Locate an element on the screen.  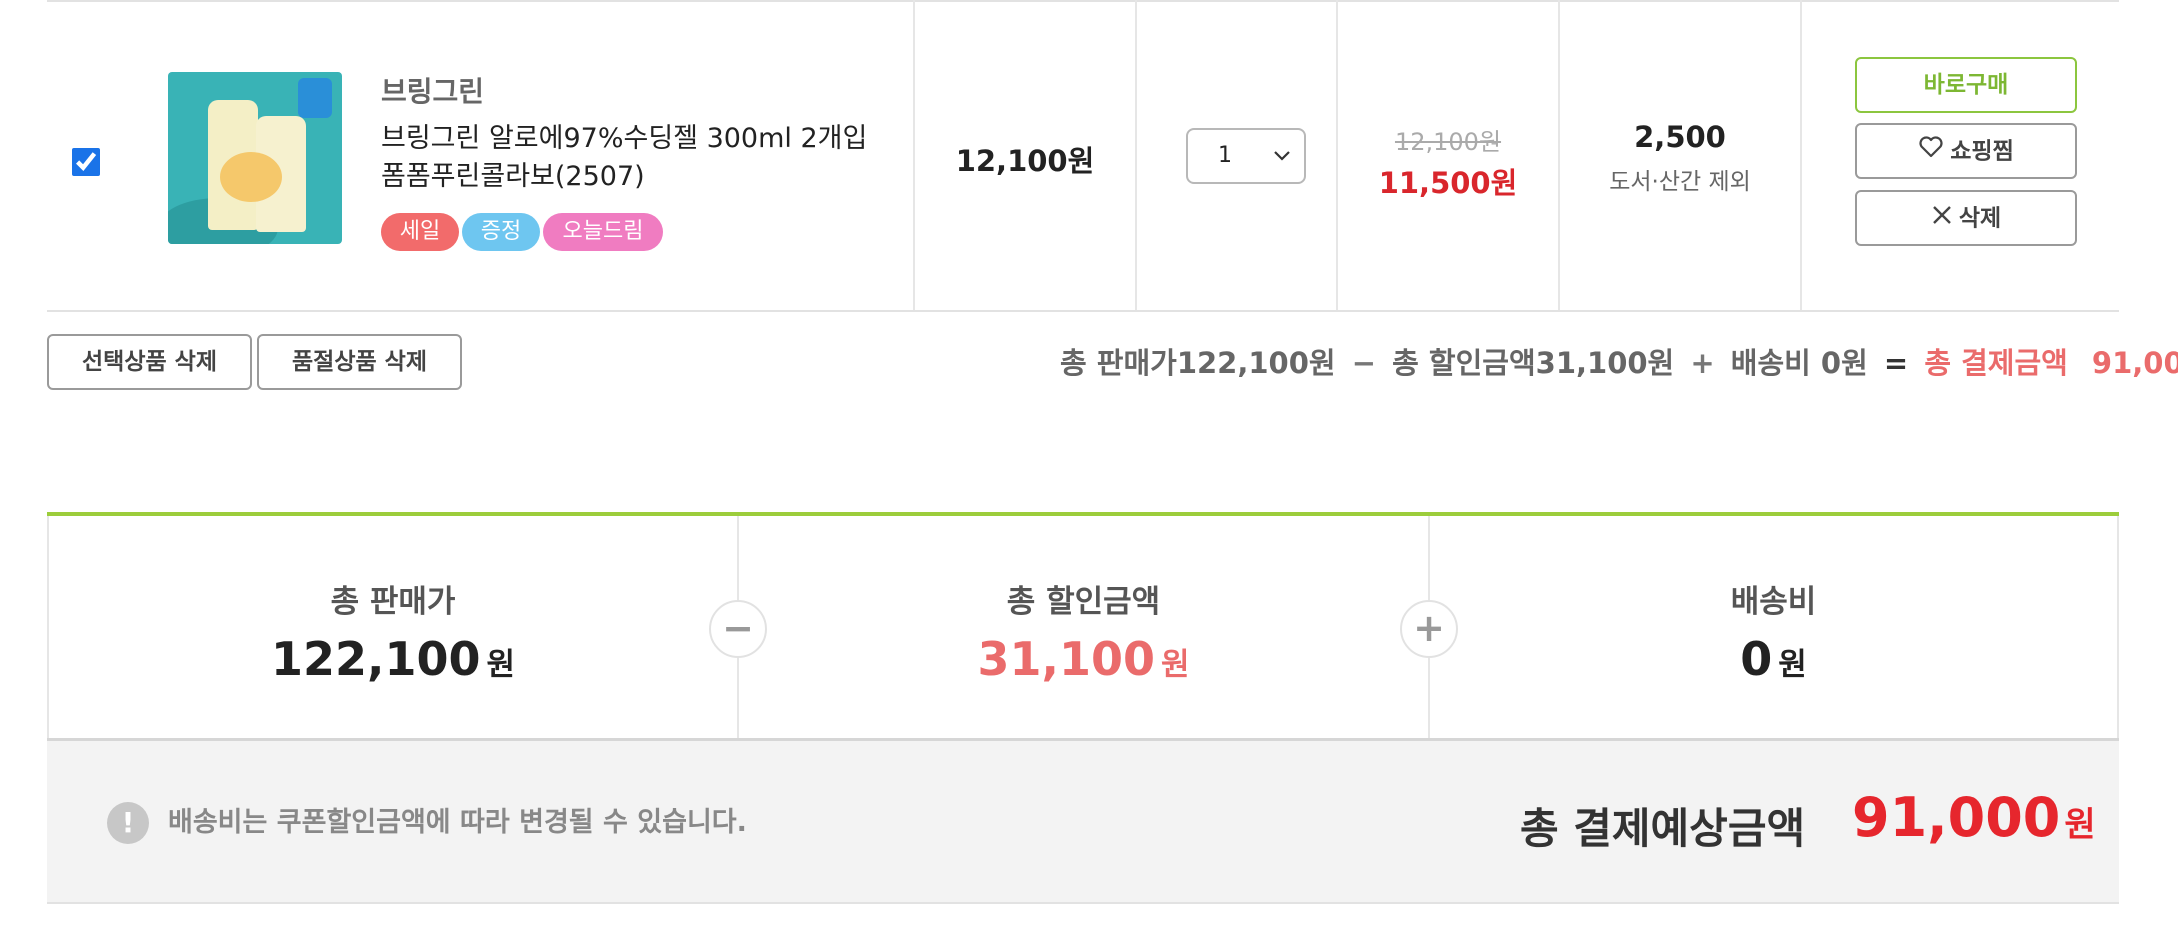
panel-total-price-label: 총 판매가 is located at coordinates (393, 602).